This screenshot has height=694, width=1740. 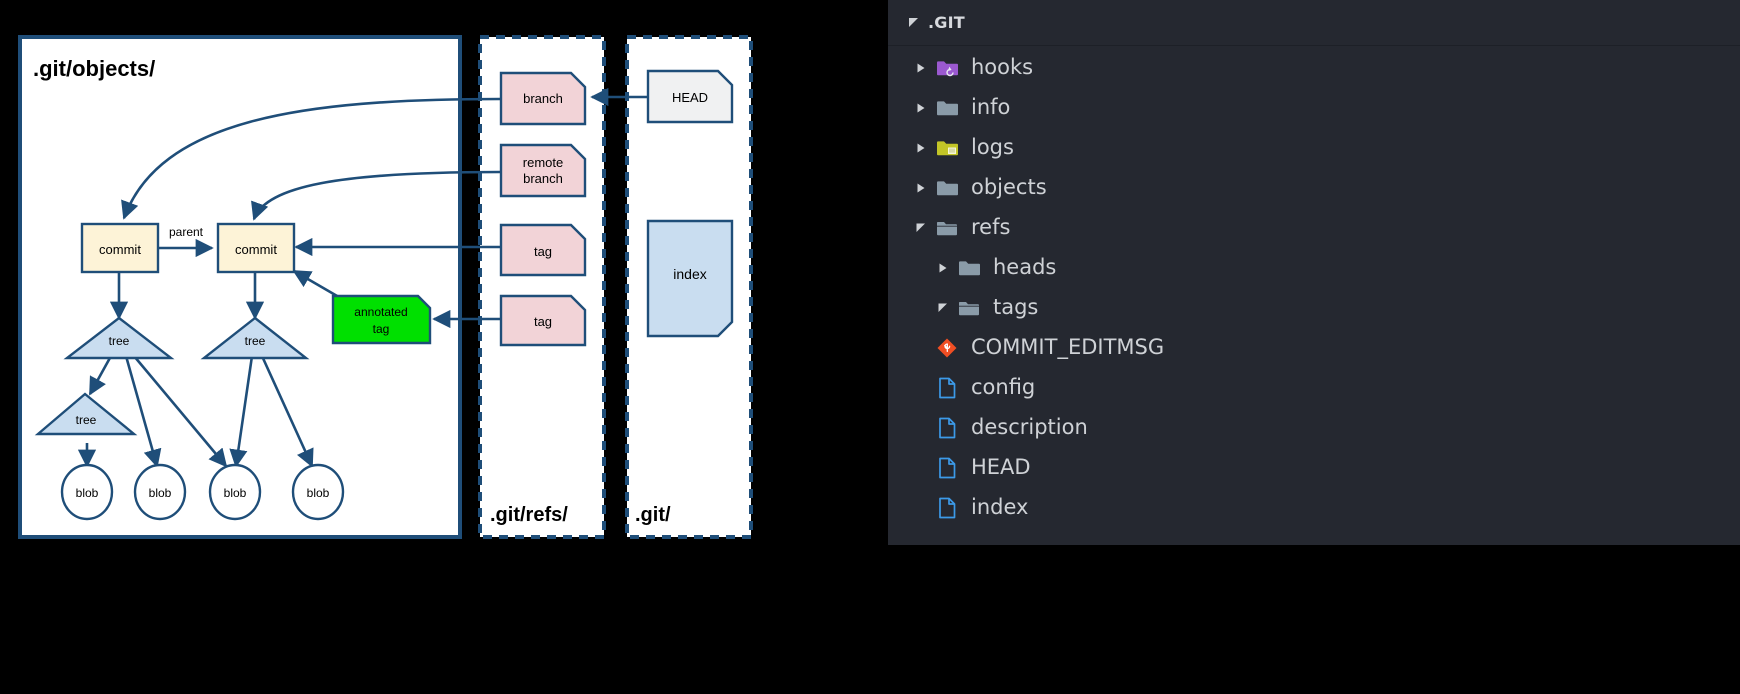 What do you see at coordinates (1314, 308) in the screenshot?
I see `tree-folder-tags: tags` at bounding box center [1314, 308].